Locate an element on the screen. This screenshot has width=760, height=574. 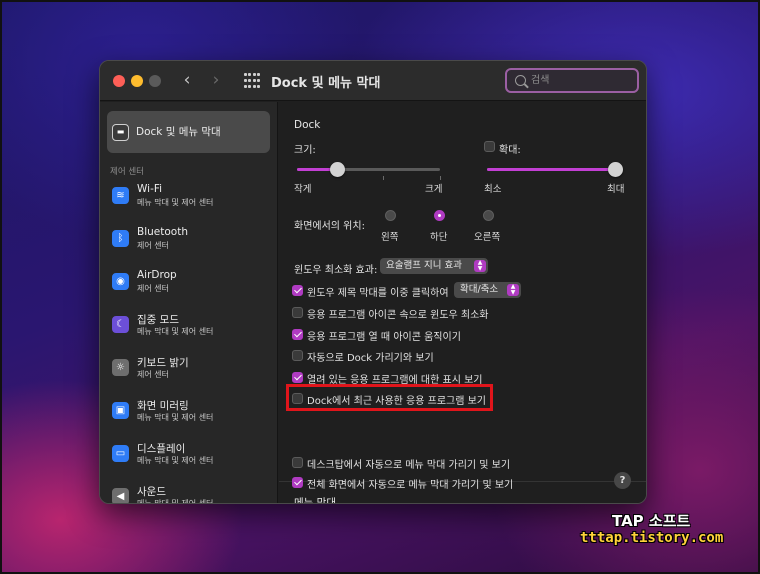
size-max-label: 크게 is located at coordinates (434, 189).